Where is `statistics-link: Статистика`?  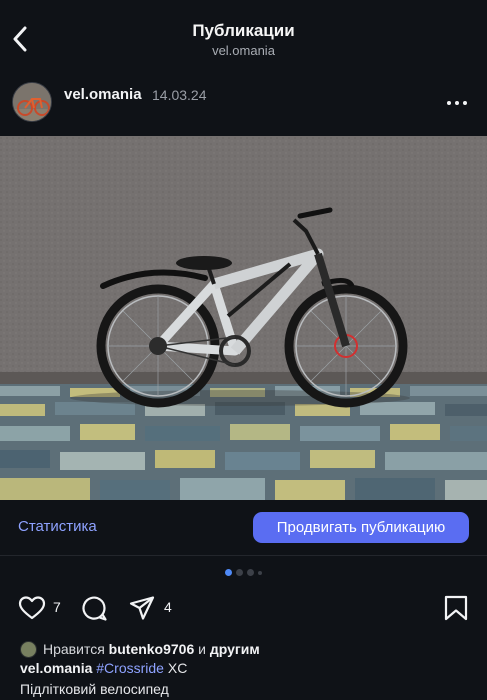
statistics-link: Статистика is located at coordinates (57, 526).